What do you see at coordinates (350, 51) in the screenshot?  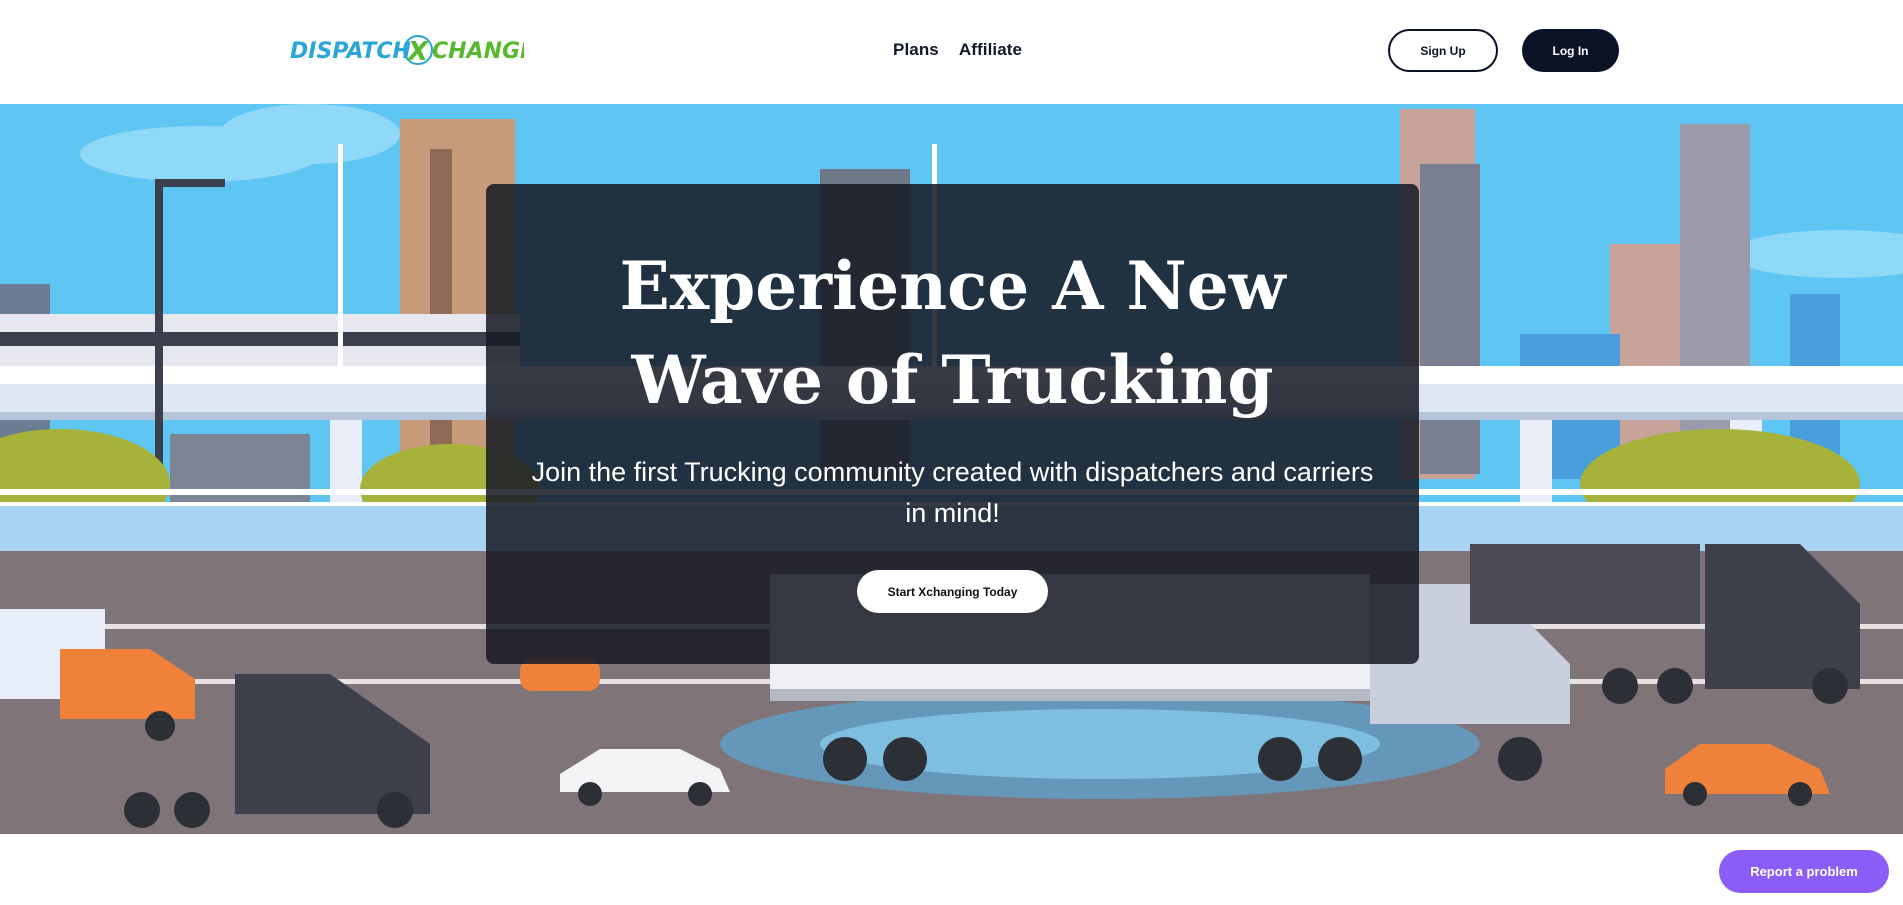 I see `svg-text: DISPATCH` at bounding box center [350, 51].